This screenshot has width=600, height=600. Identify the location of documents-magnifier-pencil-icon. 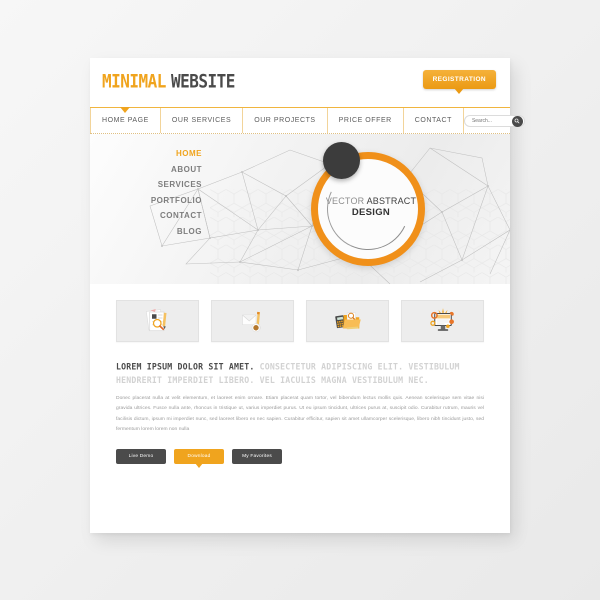
(155, 320).